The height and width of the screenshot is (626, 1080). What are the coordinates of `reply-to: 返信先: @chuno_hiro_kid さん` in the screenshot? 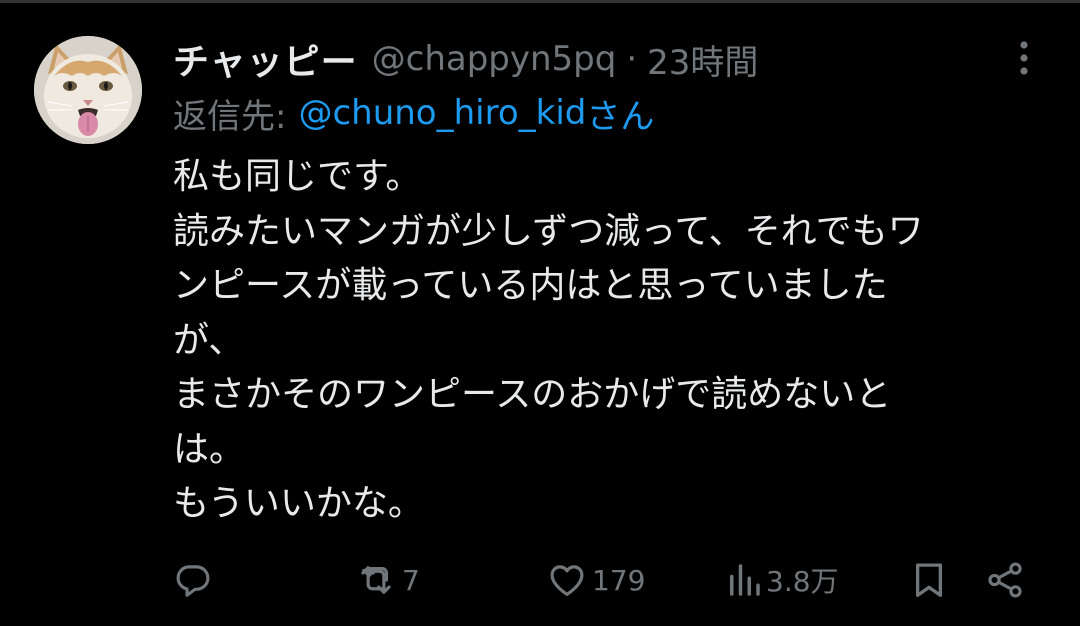 It's located at (414, 113).